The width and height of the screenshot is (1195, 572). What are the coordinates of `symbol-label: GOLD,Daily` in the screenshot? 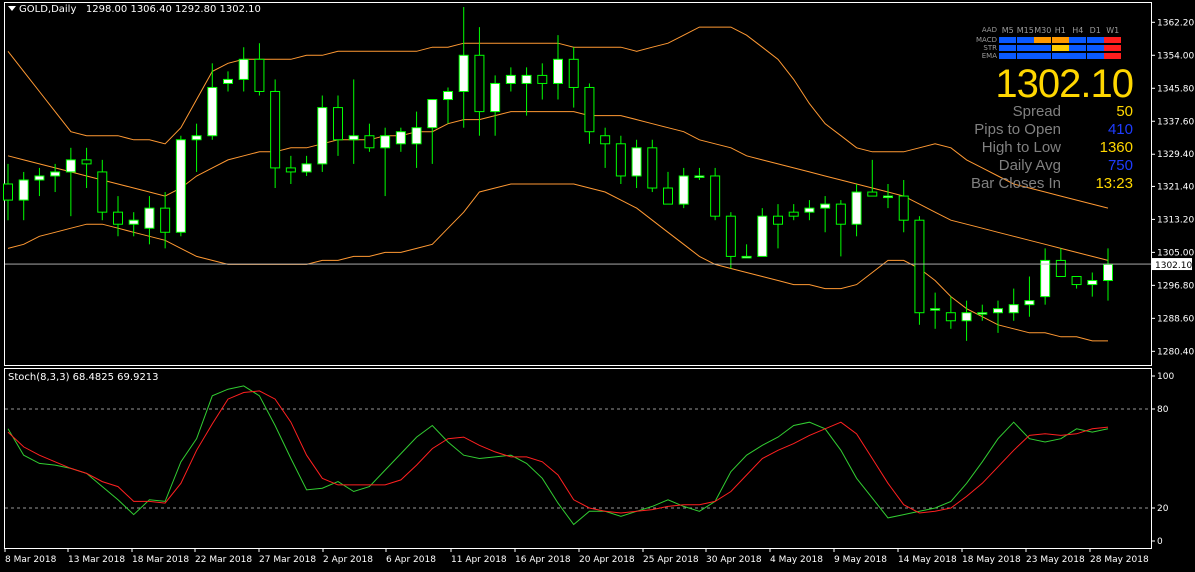 It's located at (48, 9).